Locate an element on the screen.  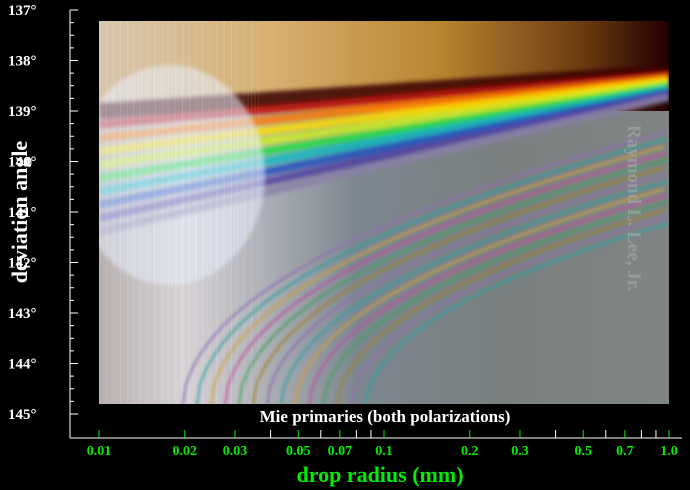
x-tick-label: 0.3 is located at coordinates (520, 451).